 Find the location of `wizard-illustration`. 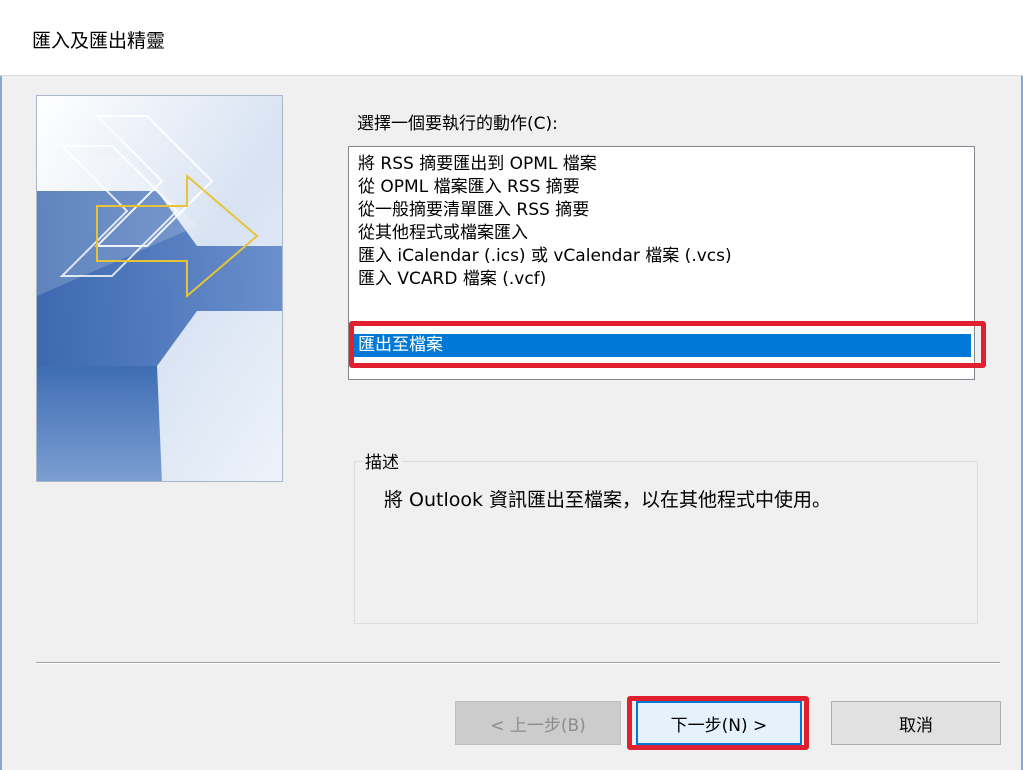

wizard-illustration is located at coordinates (159, 288).